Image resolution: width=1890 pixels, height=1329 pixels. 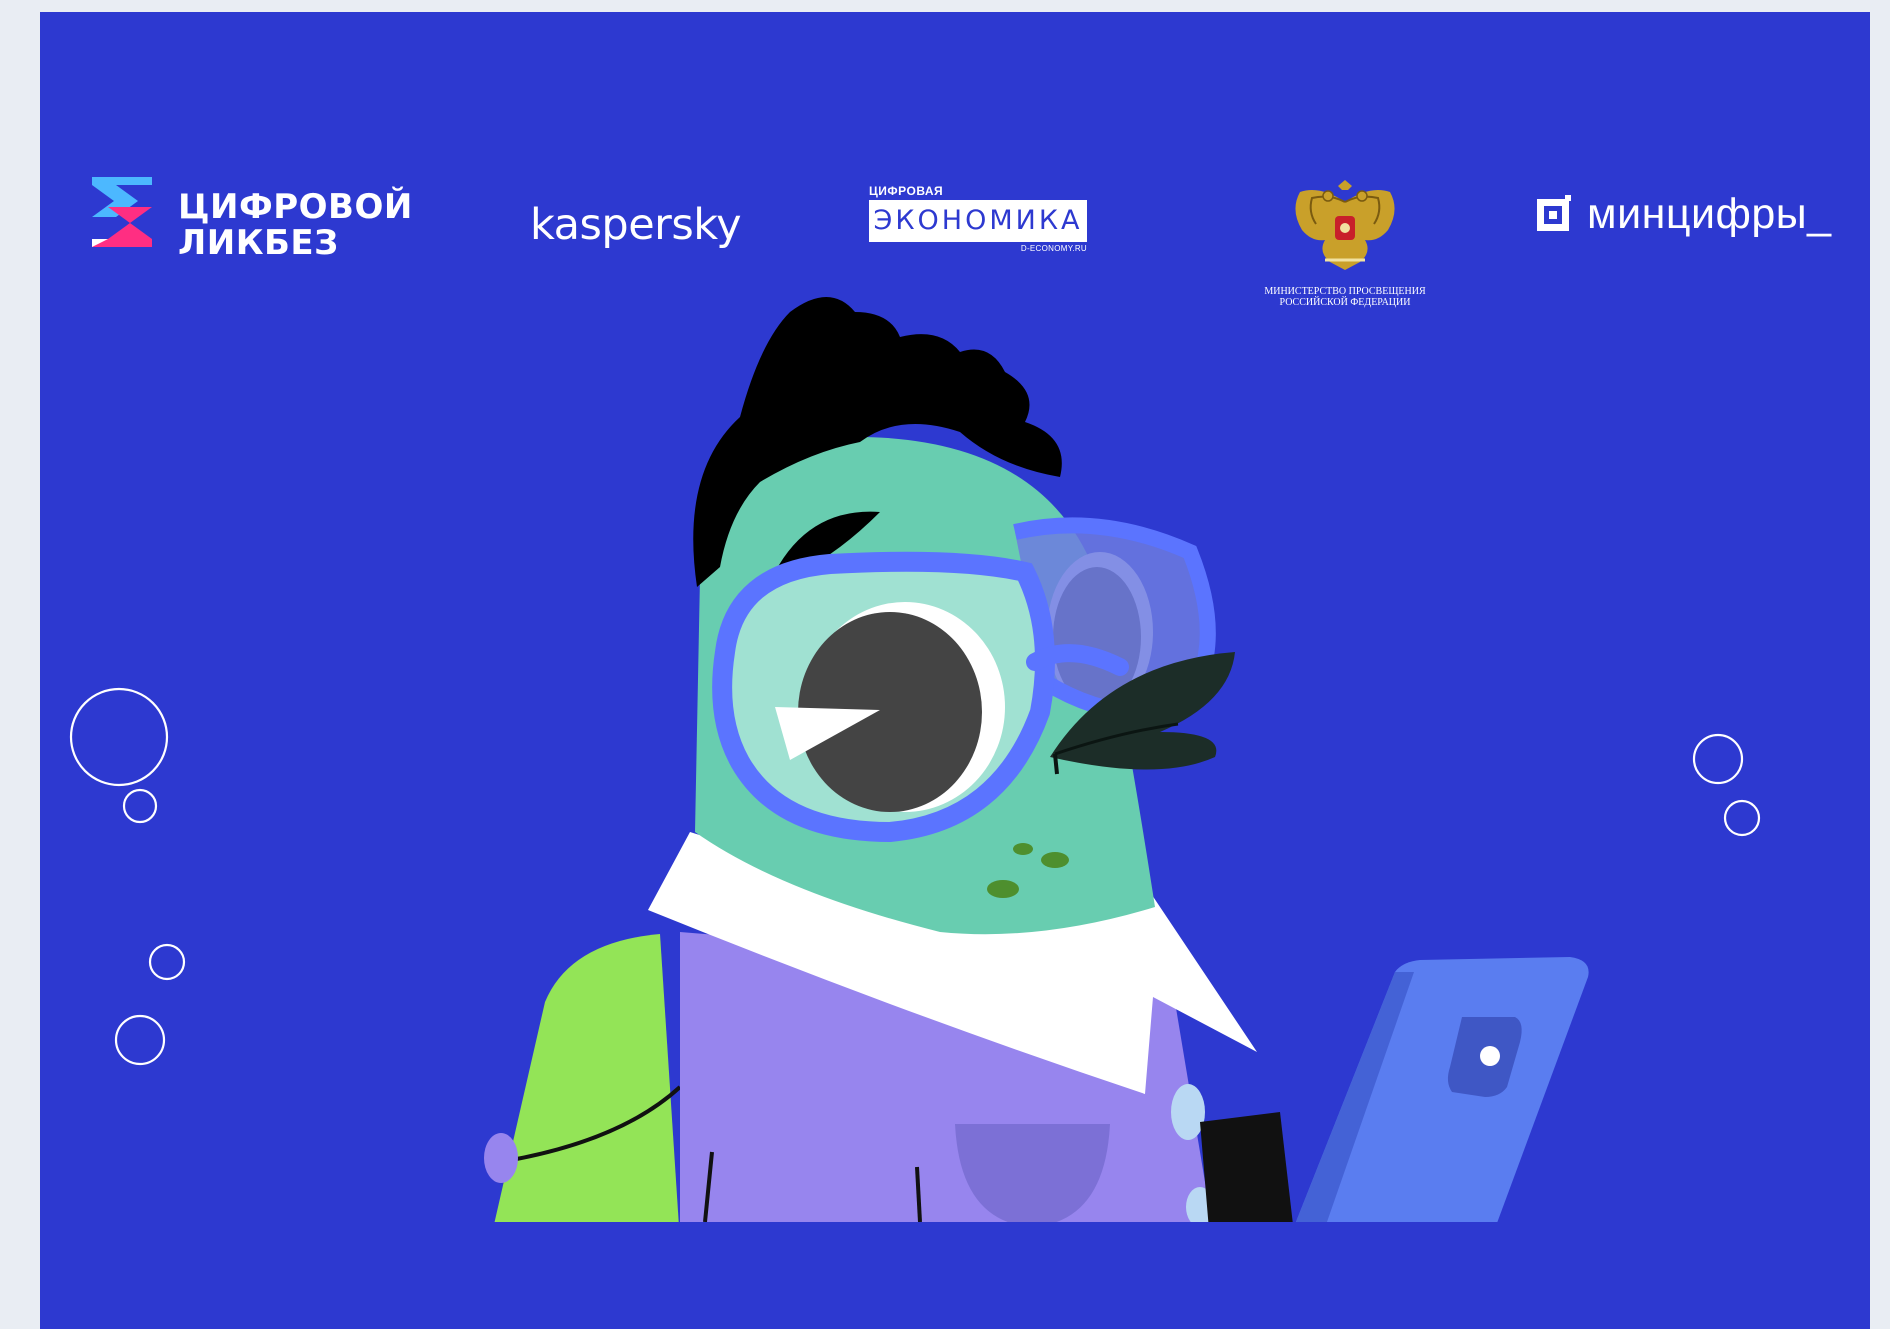 I want to click on logo-economy-word: ЭКОНОМИКА, so click(x=978, y=221).